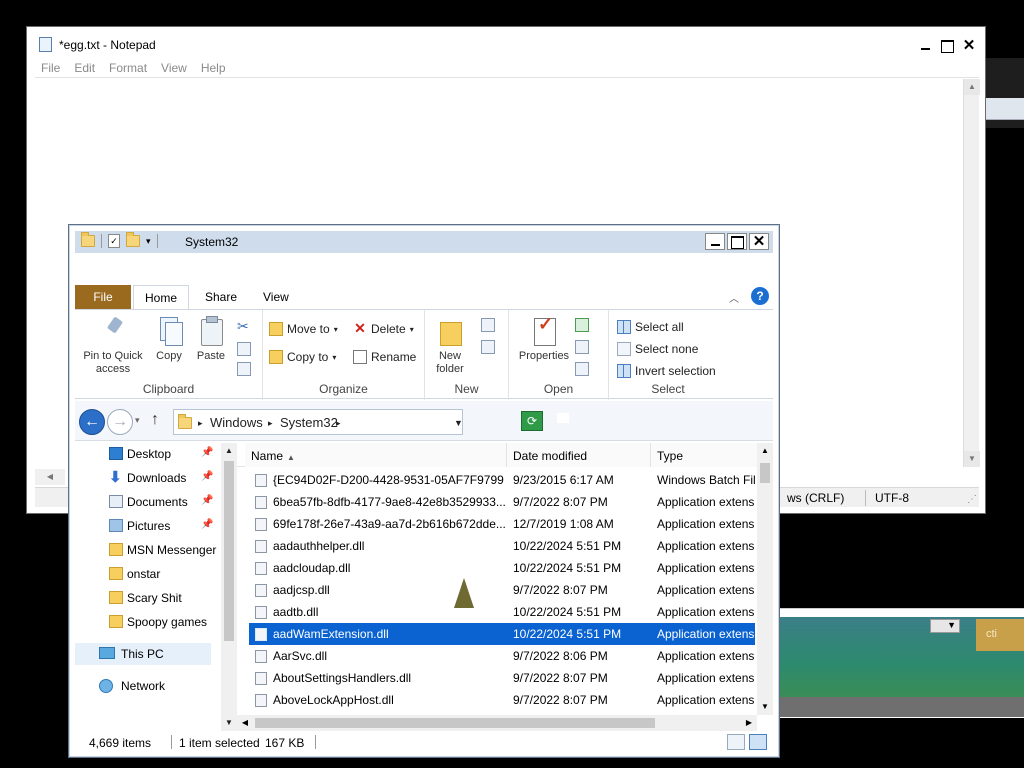 Image resolution: width=1024 pixels, height=768 pixels. I want to click on scroll-right-icon: ▶, so click(749, 723).